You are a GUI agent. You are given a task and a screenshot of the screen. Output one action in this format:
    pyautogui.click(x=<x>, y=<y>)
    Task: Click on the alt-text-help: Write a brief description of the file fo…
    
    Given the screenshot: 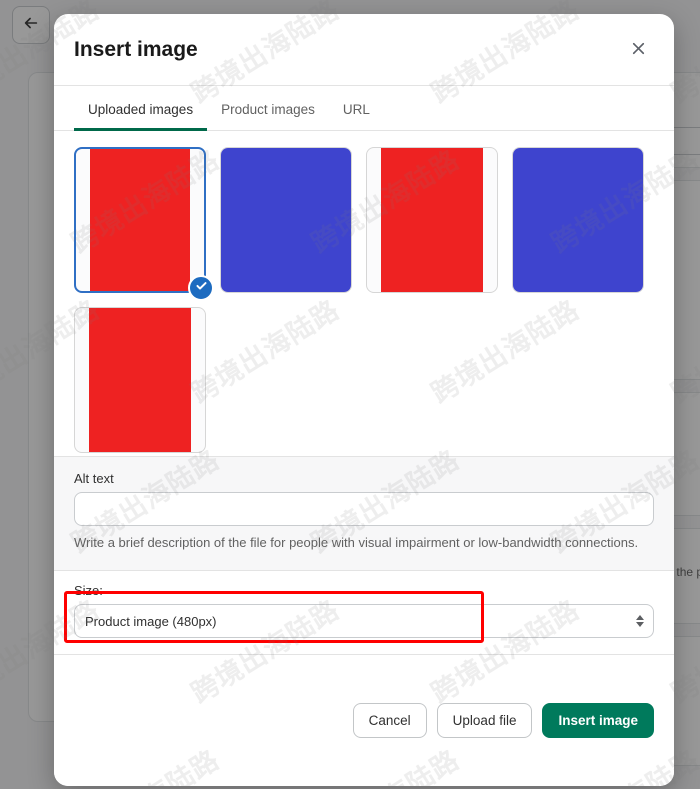 What is the action you would take?
    pyautogui.click(x=356, y=542)
    